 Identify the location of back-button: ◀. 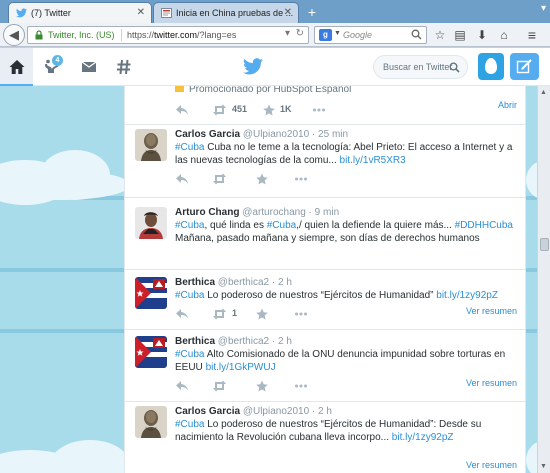
(14, 35).